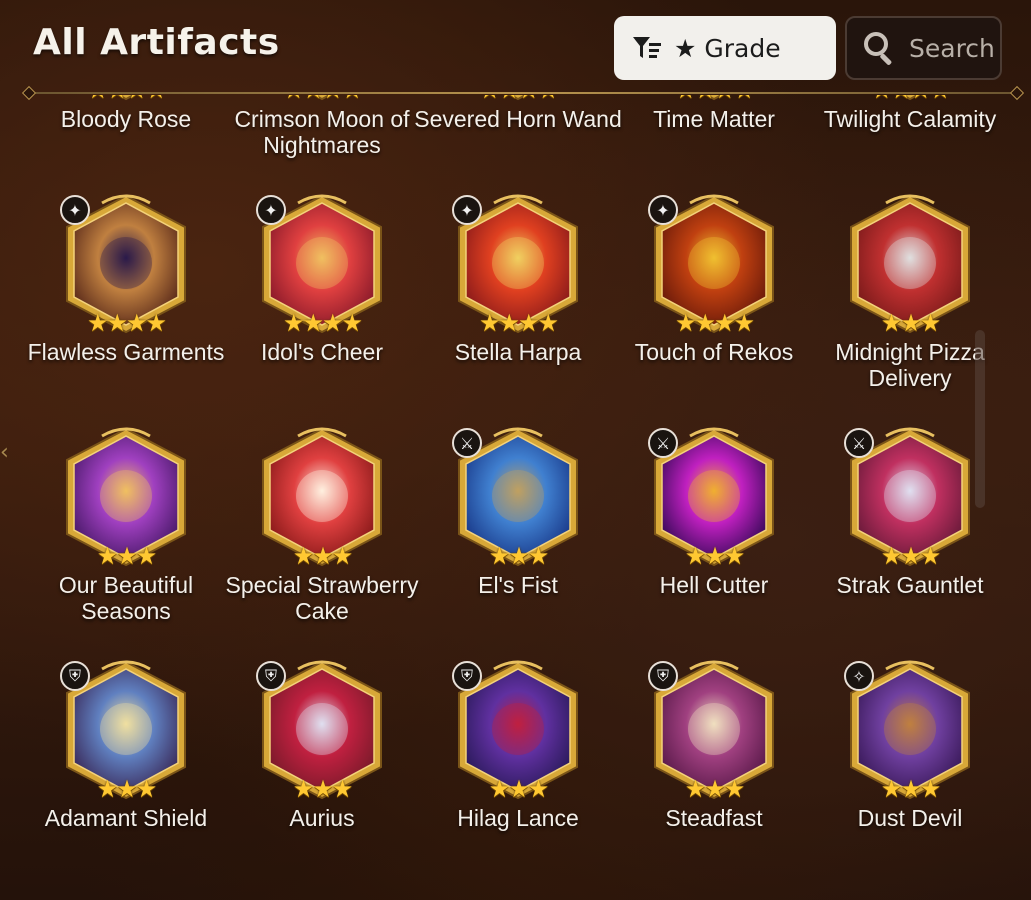 This screenshot has height=900, width=1031. I want to click on artifact-card: ★★★ Our Beautiful Seasons, so click(126, 542).